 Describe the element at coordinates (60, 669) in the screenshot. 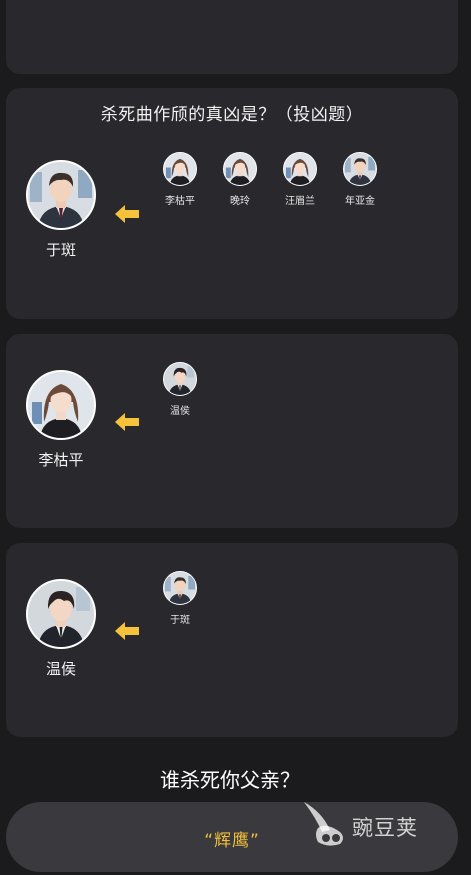

I see `suspect-name: 温侯` at that location.